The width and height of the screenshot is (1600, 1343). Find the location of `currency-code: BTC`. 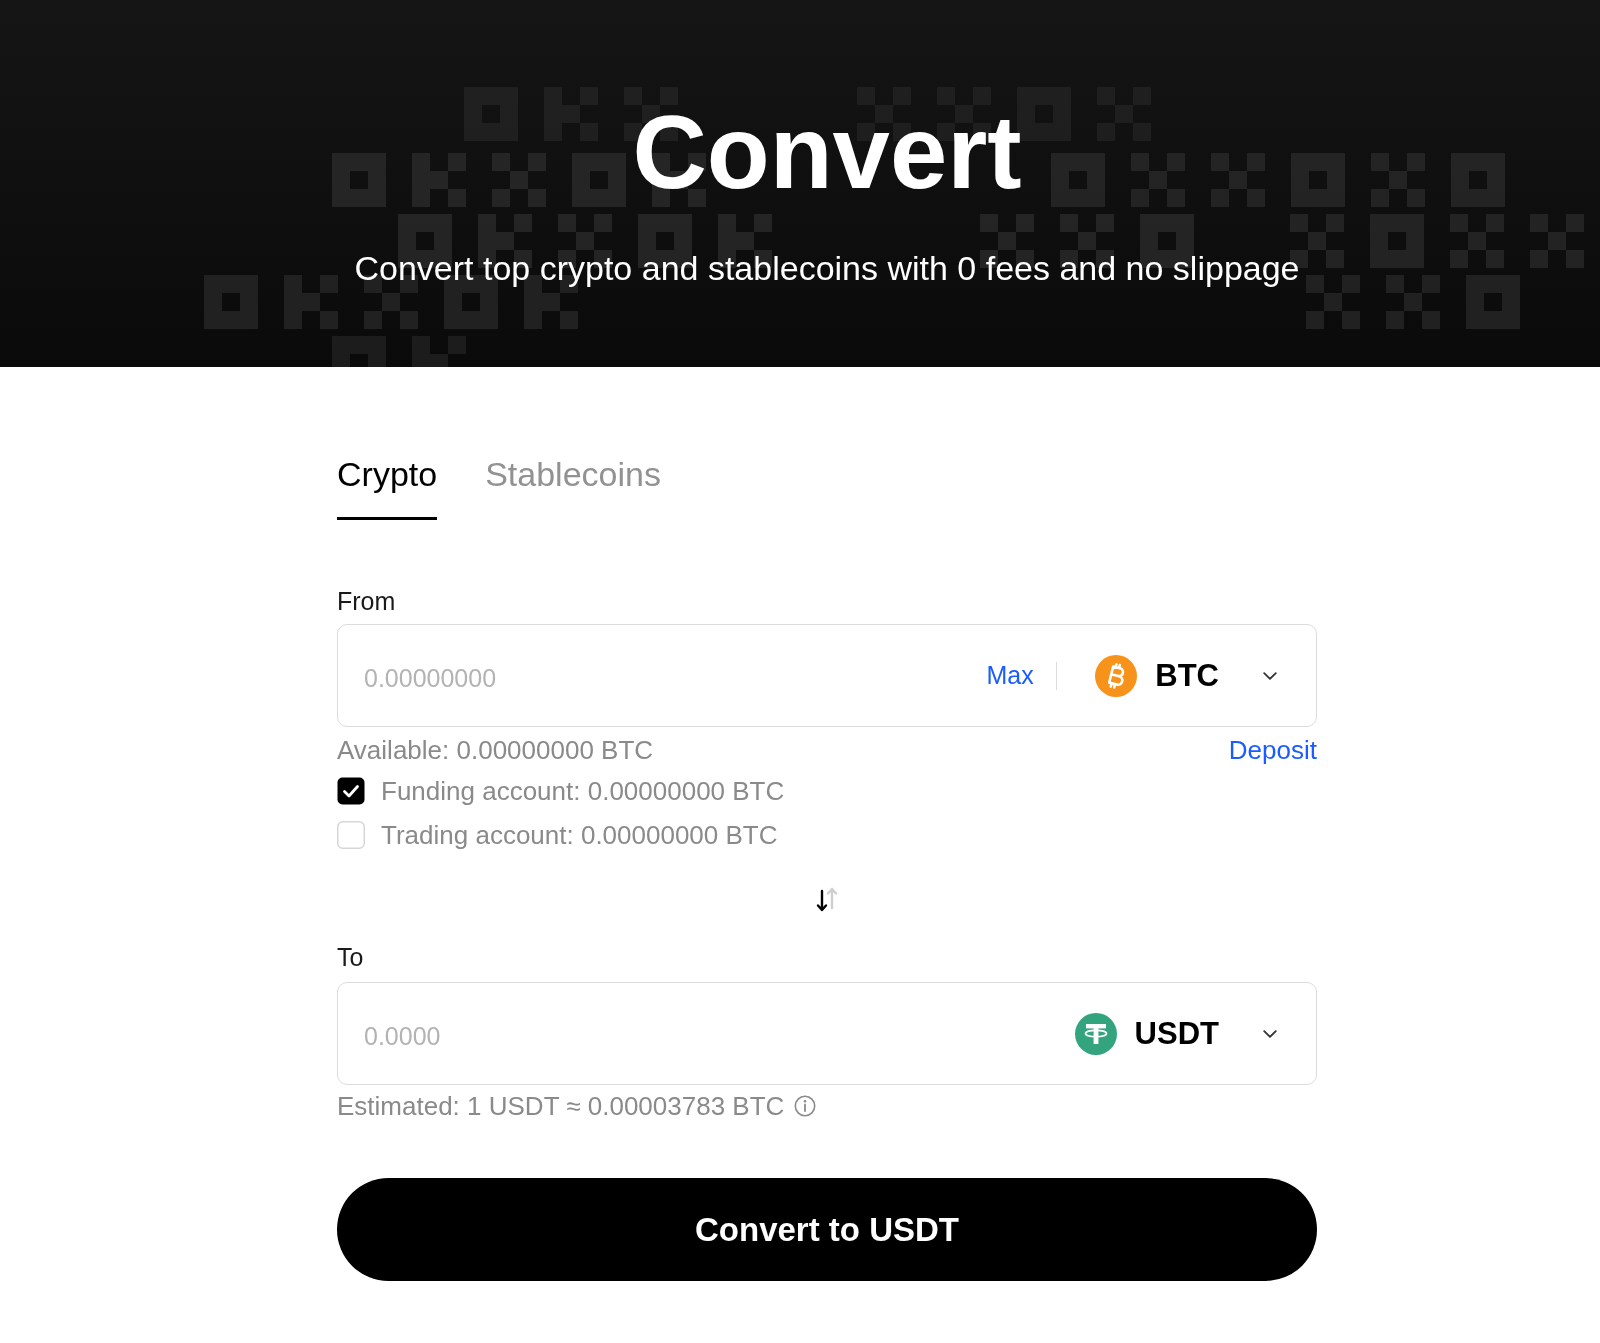

currency-code: BTC is located at coordinates (1187, 675).